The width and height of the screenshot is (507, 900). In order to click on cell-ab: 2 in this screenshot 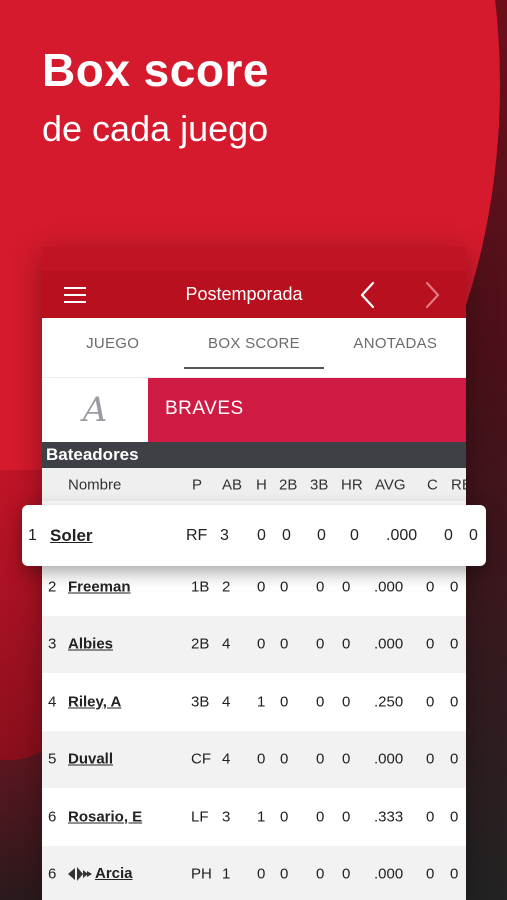, I will do `click(226, 587)`.